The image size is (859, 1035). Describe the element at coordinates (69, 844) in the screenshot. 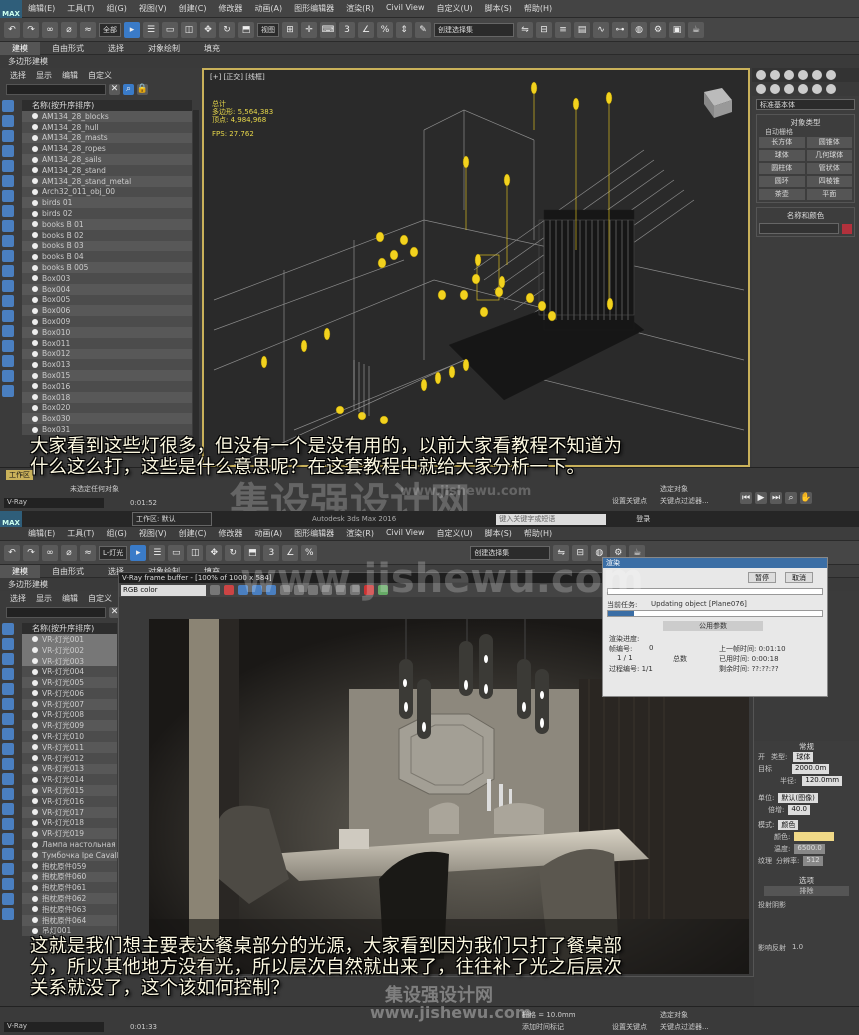

I see `list-item: Лампа настольная` at that location.